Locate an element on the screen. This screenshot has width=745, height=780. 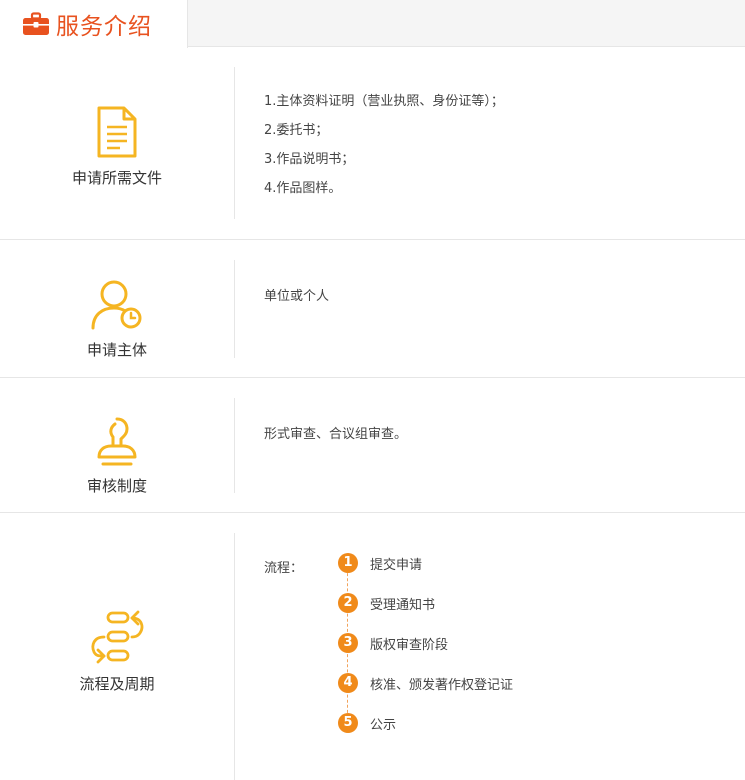
step-number: 1 is located at coordinates (348, 563).